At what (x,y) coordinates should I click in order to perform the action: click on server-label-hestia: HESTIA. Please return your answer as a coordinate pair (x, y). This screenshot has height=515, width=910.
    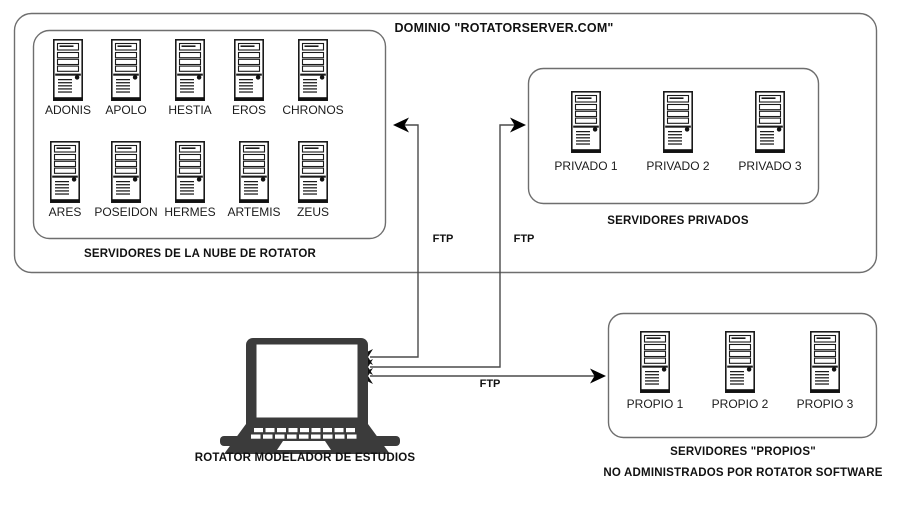
    Looking at the image, I should click on (190, 110).